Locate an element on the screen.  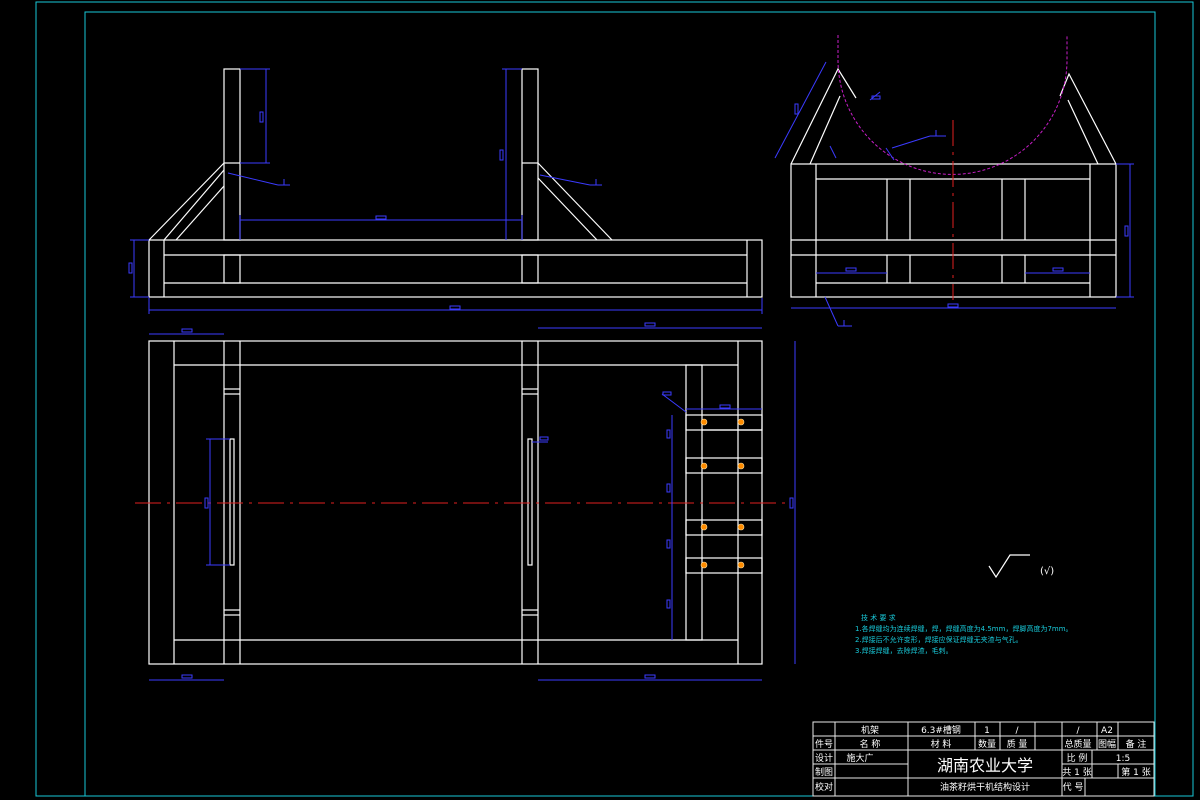
requirement-item: 1.各焊缝均为连续焊缝，焊，焊缝高度为4.5mm，焊脚高度为7mm。 is located at coordinates (964, 629).